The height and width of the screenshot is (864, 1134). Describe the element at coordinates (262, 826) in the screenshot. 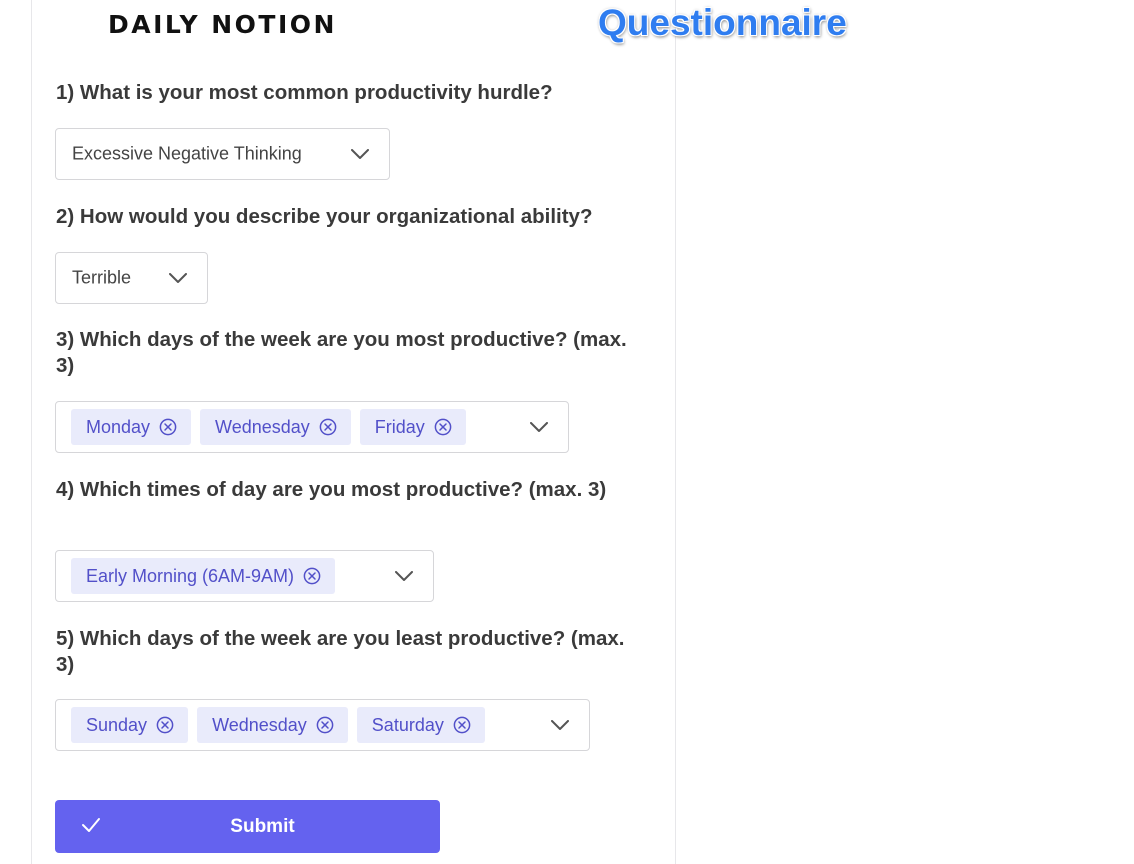

I see `submit-label: Submit` at that location.